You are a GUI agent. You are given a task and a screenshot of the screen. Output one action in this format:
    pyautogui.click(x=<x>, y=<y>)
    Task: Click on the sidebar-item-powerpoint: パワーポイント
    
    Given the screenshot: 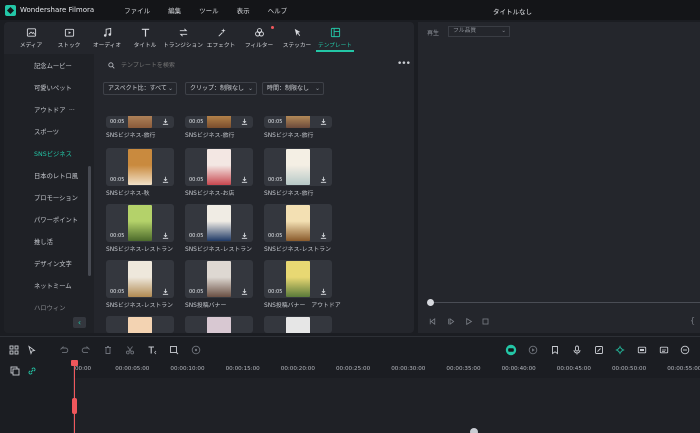 What is the action you would take?
    pyautogui.click(x=56, y=219)
    